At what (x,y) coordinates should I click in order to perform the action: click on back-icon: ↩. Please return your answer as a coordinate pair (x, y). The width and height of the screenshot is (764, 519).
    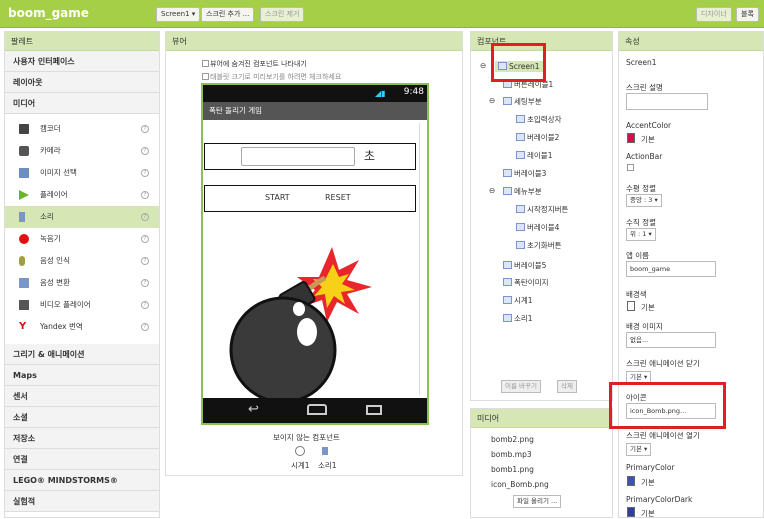
    Looking at the image, I should click on (253, 409).